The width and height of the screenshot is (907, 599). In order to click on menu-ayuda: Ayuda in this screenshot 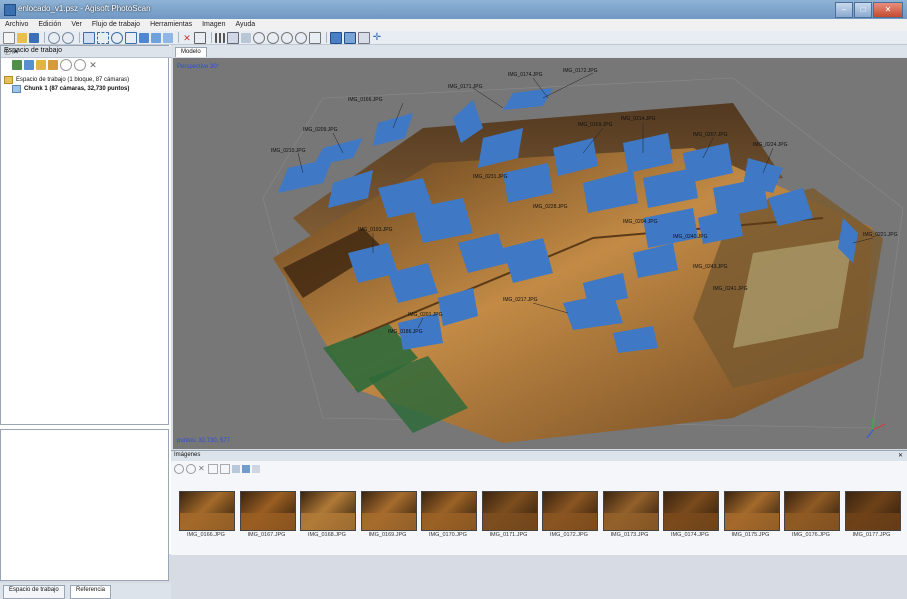, I will do `click(245, 25)`.